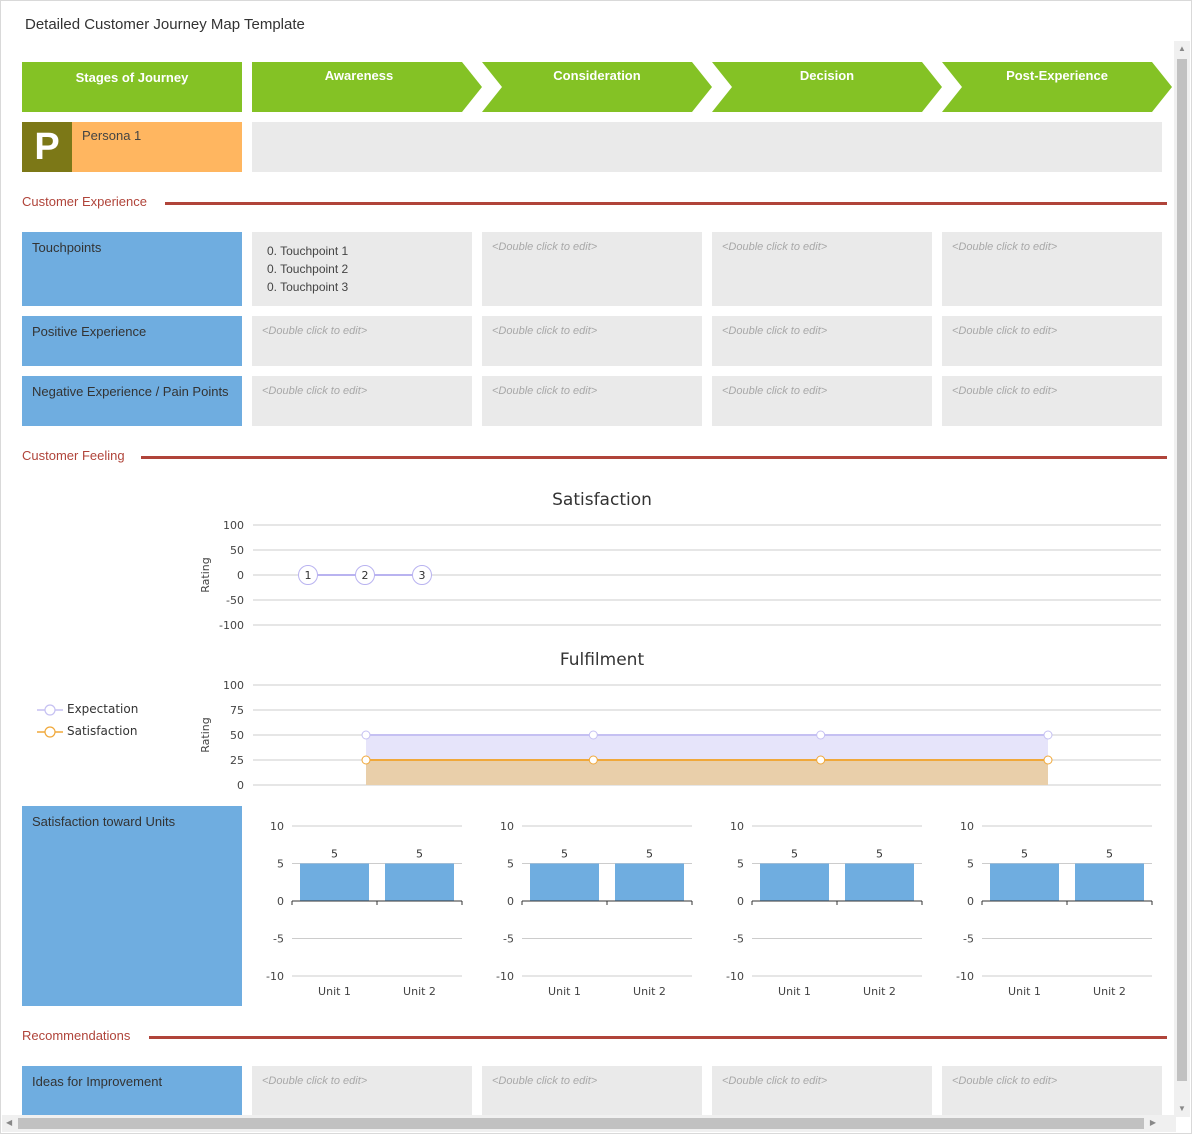 The height and width of the screenshot is (1134, 1192). I want to click on positive-post-experience-cell: <Double click to edit>, so click(1052, 341).